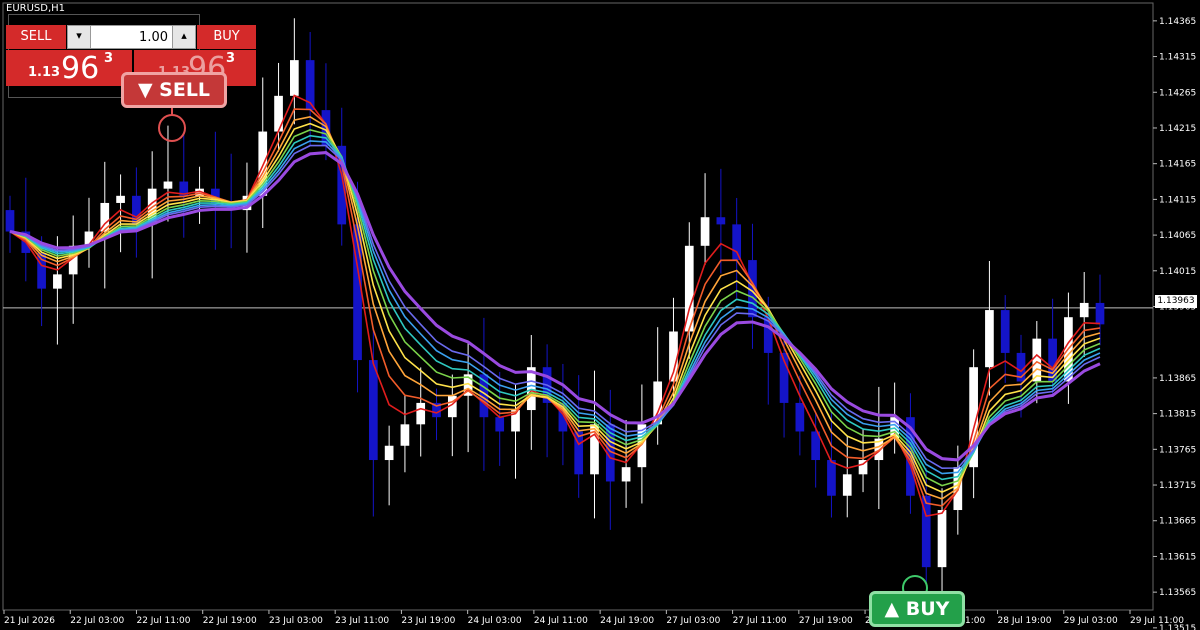 Image resolution: width=1200 pixels, height=630 pixels. Describe the element at coordinates (760, 621) in the screenshot. I see `x-tick-label: 27 Jul 11:00` at that location.